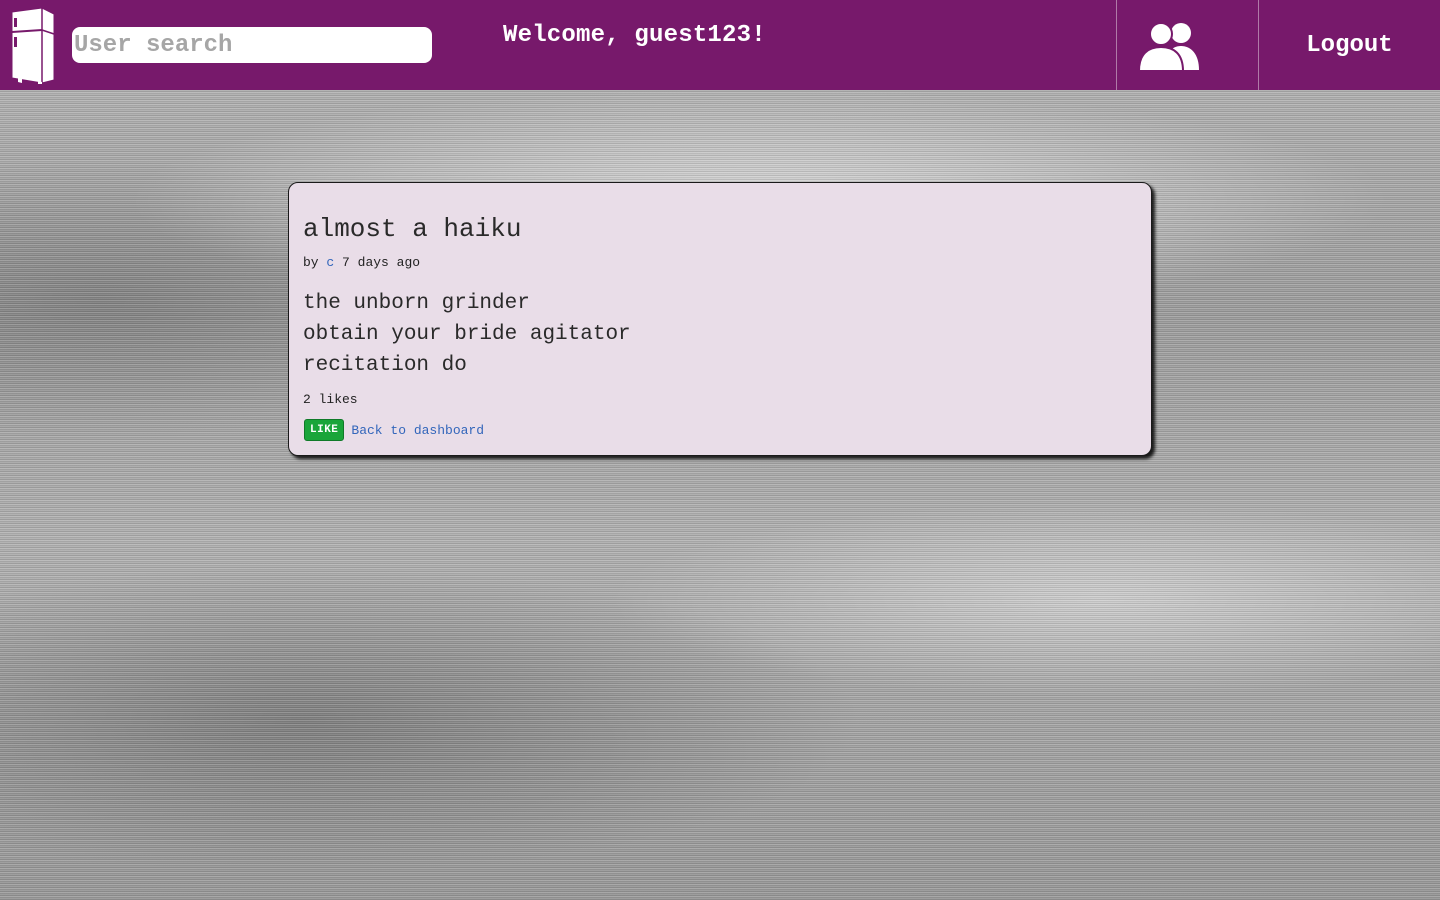 This screenshot has width=1440, height=900. Describe the element at coordinates (385, 365) in the screenshot. I see `post-line: recitation do` at that location.